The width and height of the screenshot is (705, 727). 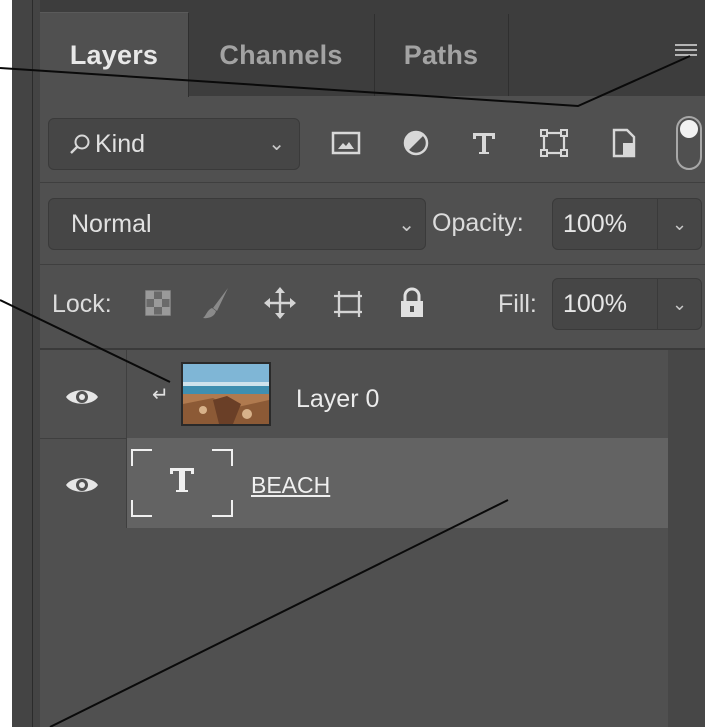 What do you see at coordinates (517, 304) in the screenshot?
I see `fill-label: Fill:` at bounding box center [517, 304].